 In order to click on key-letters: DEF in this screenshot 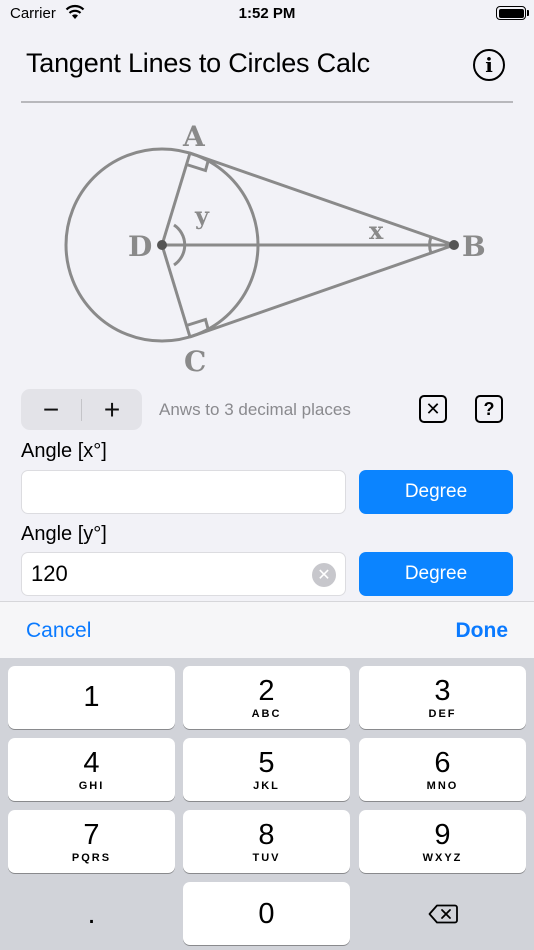, I will do `click(442, 713)`.